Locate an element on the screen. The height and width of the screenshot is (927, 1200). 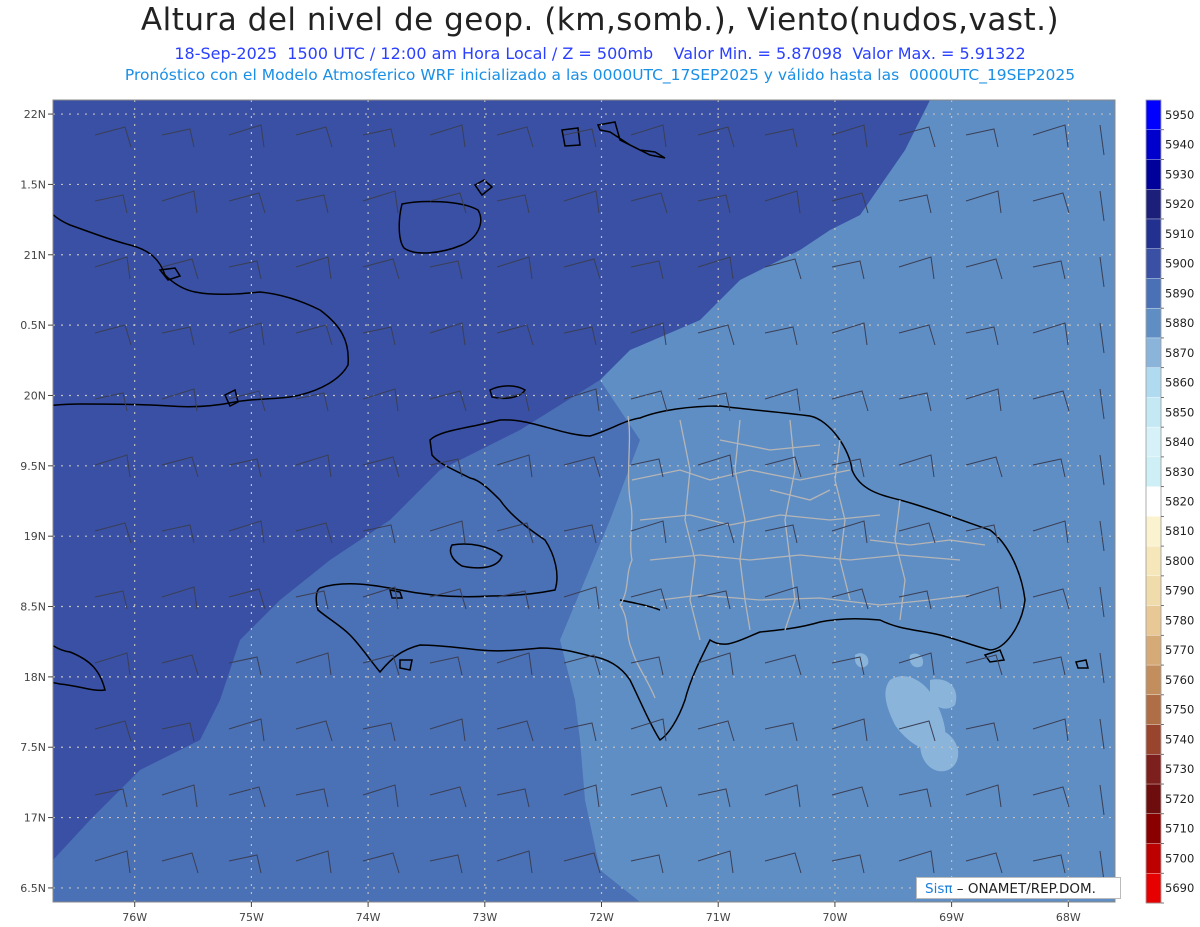
credit-text: – ONAMET/REP.DOM. is located at coordinates (1026, 889).